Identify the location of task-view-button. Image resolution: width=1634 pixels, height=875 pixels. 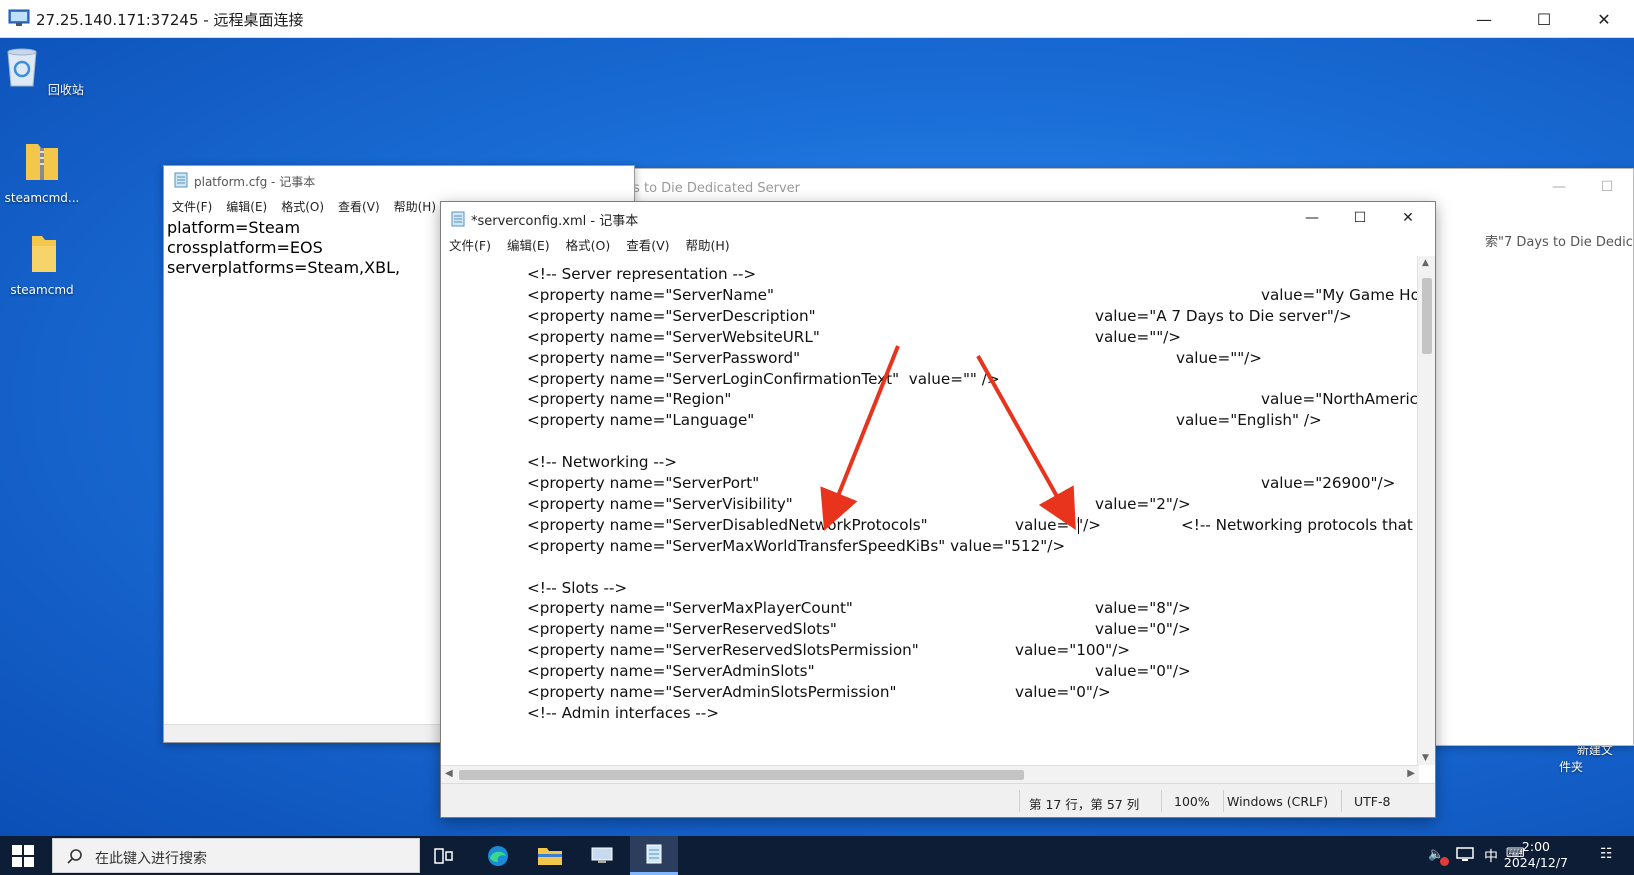
(444, 855).